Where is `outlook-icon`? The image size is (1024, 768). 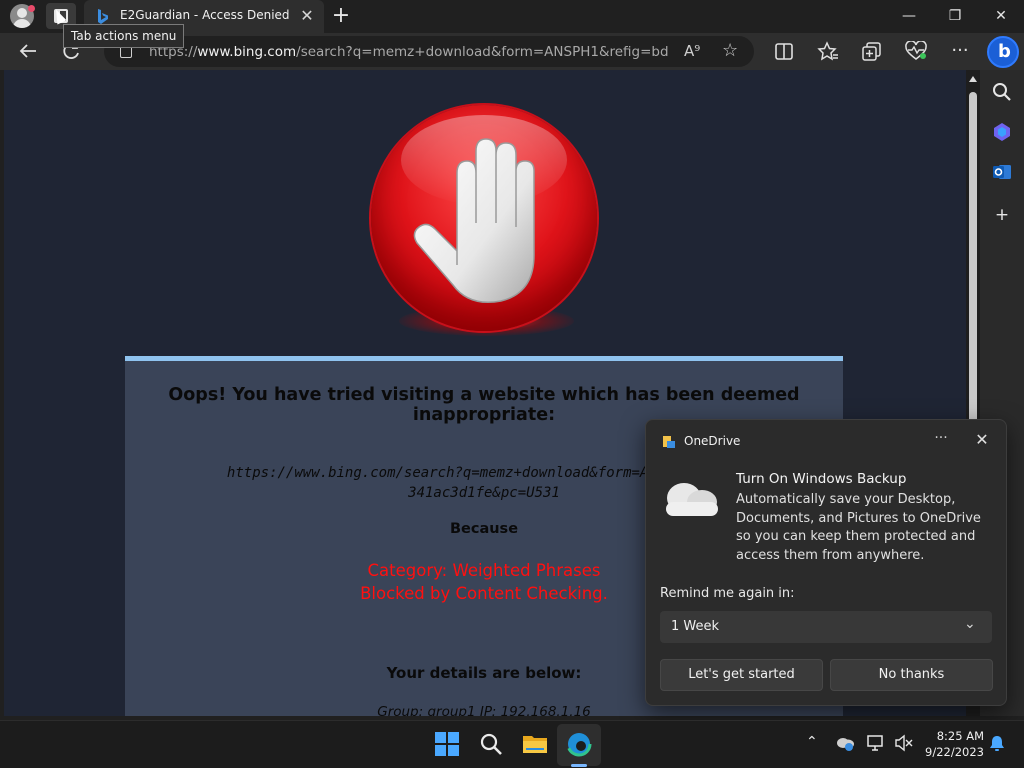
outlook-icon is located at coordinates (1002, 172).